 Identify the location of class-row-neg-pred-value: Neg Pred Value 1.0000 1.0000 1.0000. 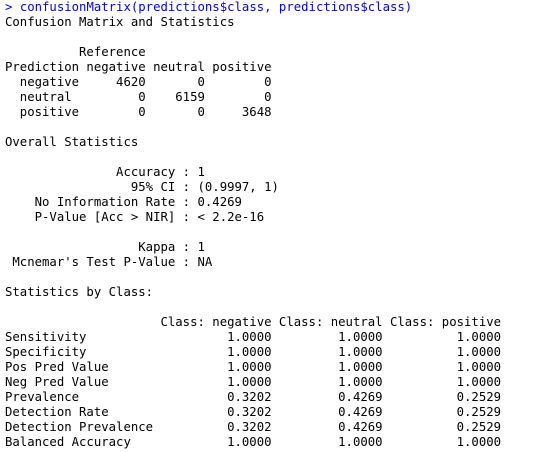
(253, 382).